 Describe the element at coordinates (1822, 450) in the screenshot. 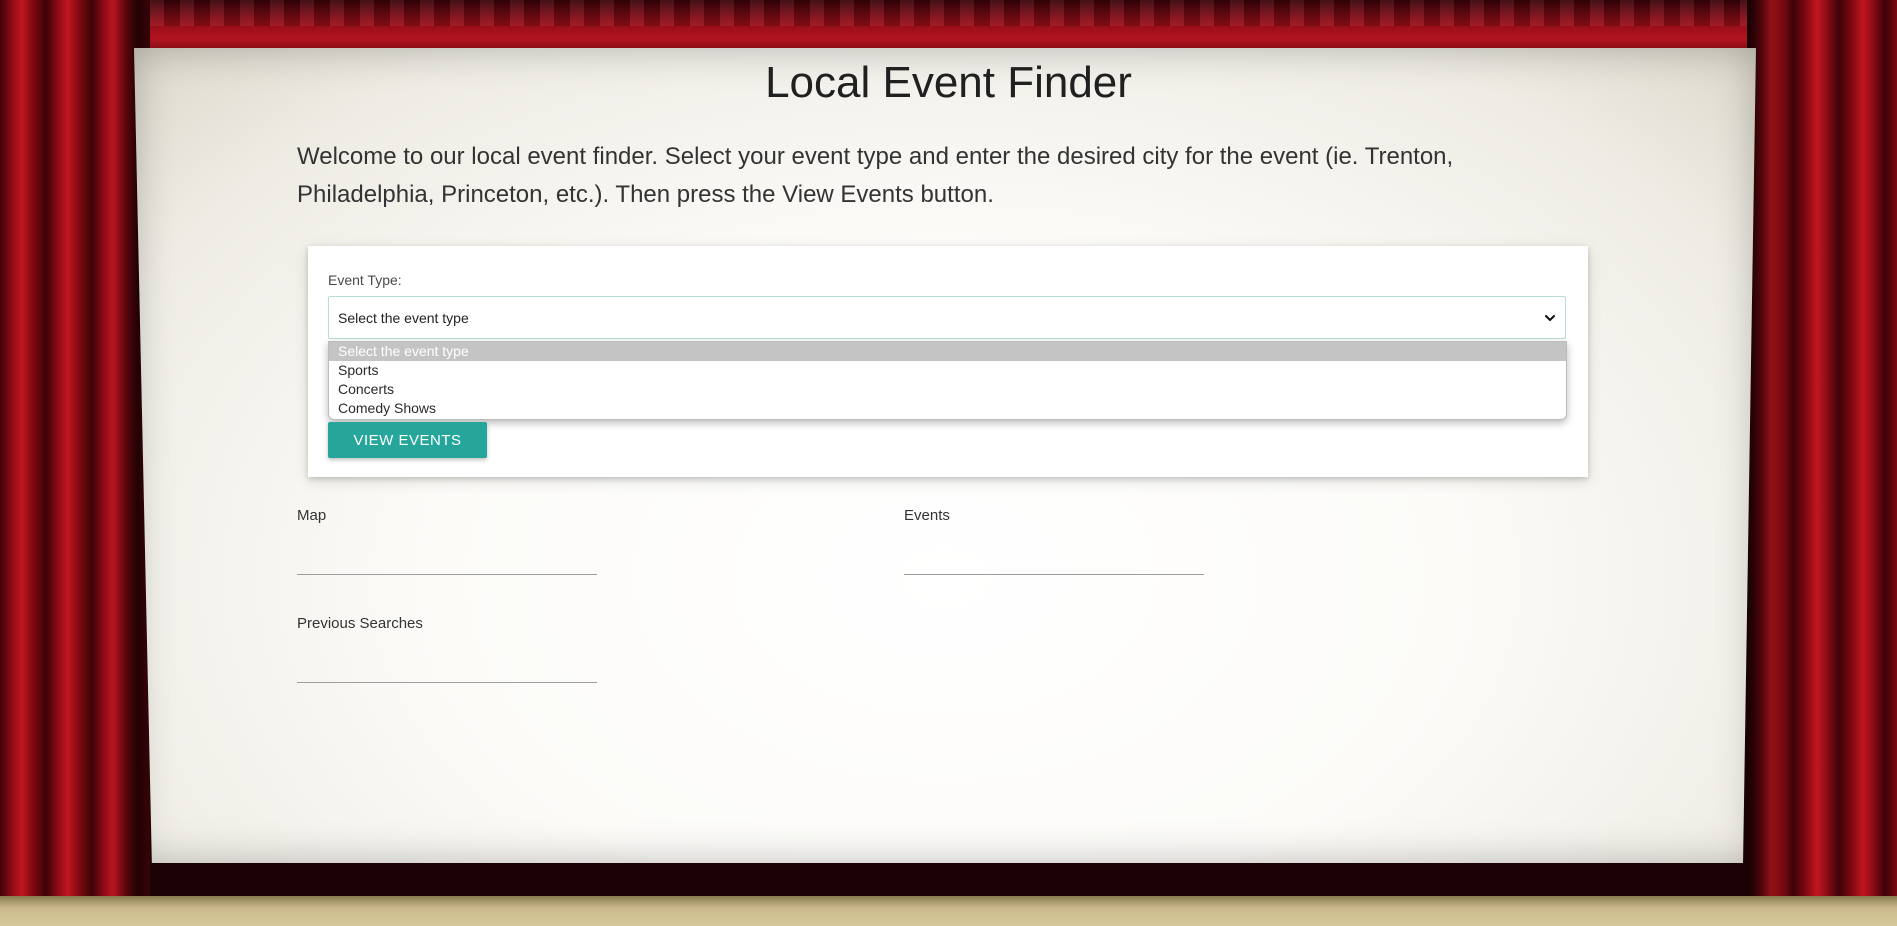

I see `curtain-right` at that location.